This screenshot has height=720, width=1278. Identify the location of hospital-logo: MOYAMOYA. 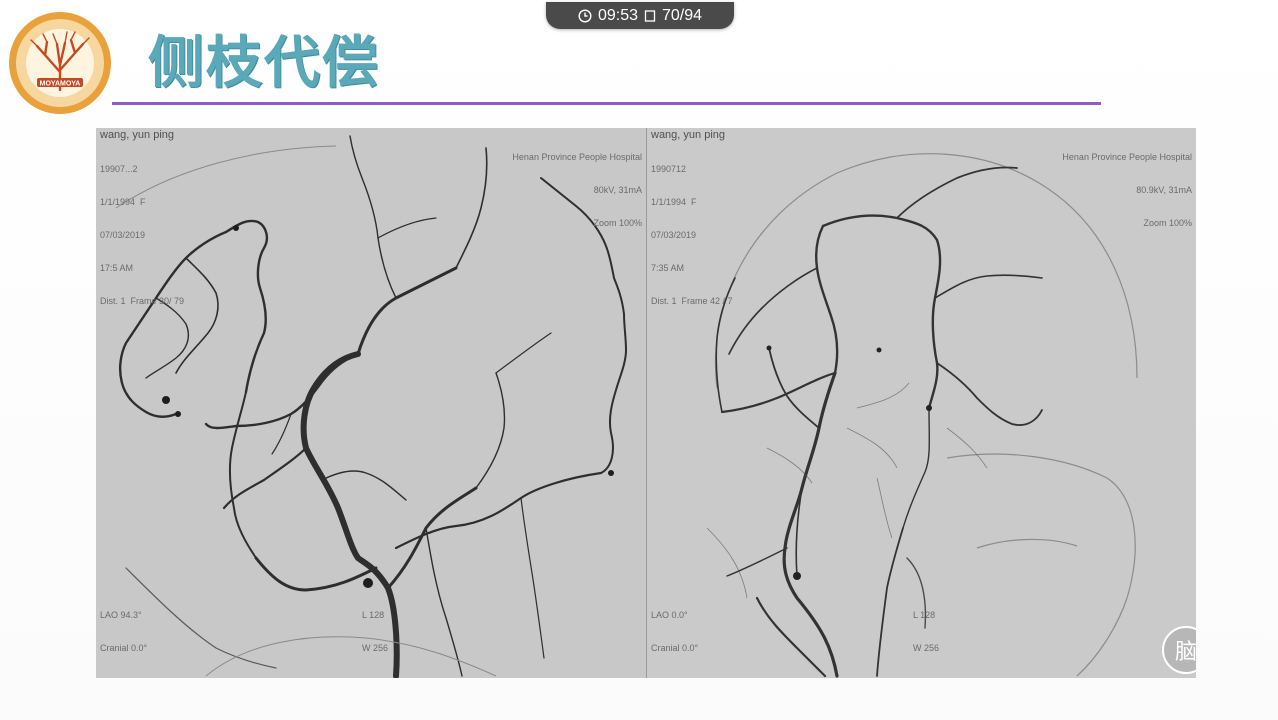
(60, 63).